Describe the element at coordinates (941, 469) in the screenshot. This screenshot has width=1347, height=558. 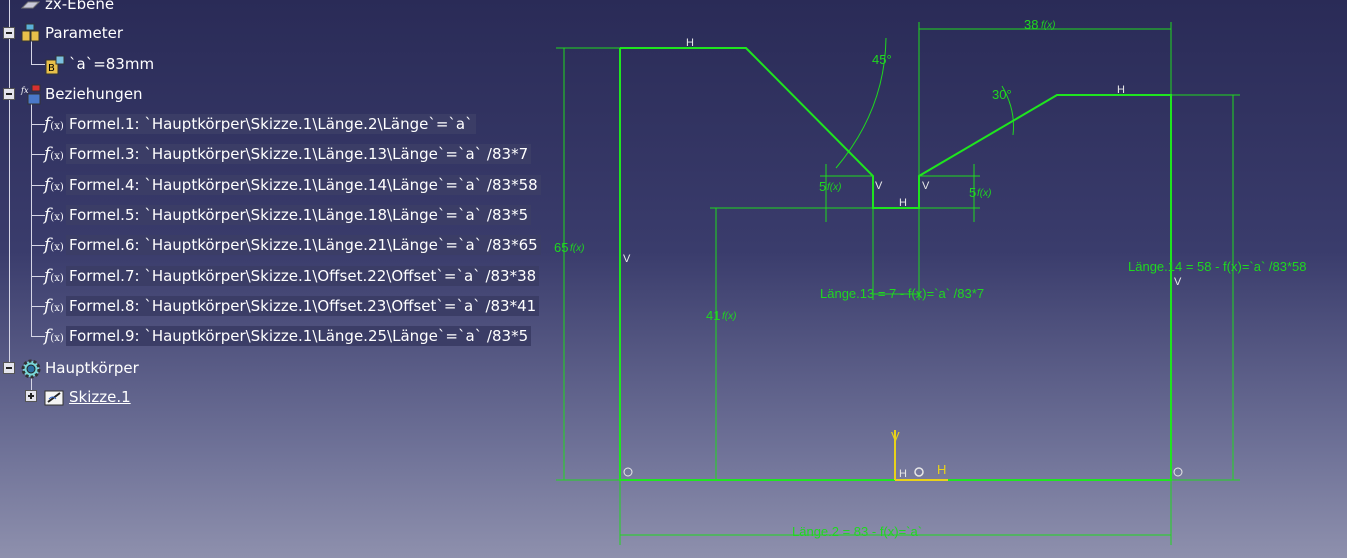
I see `axis-label-h: H` at that location.